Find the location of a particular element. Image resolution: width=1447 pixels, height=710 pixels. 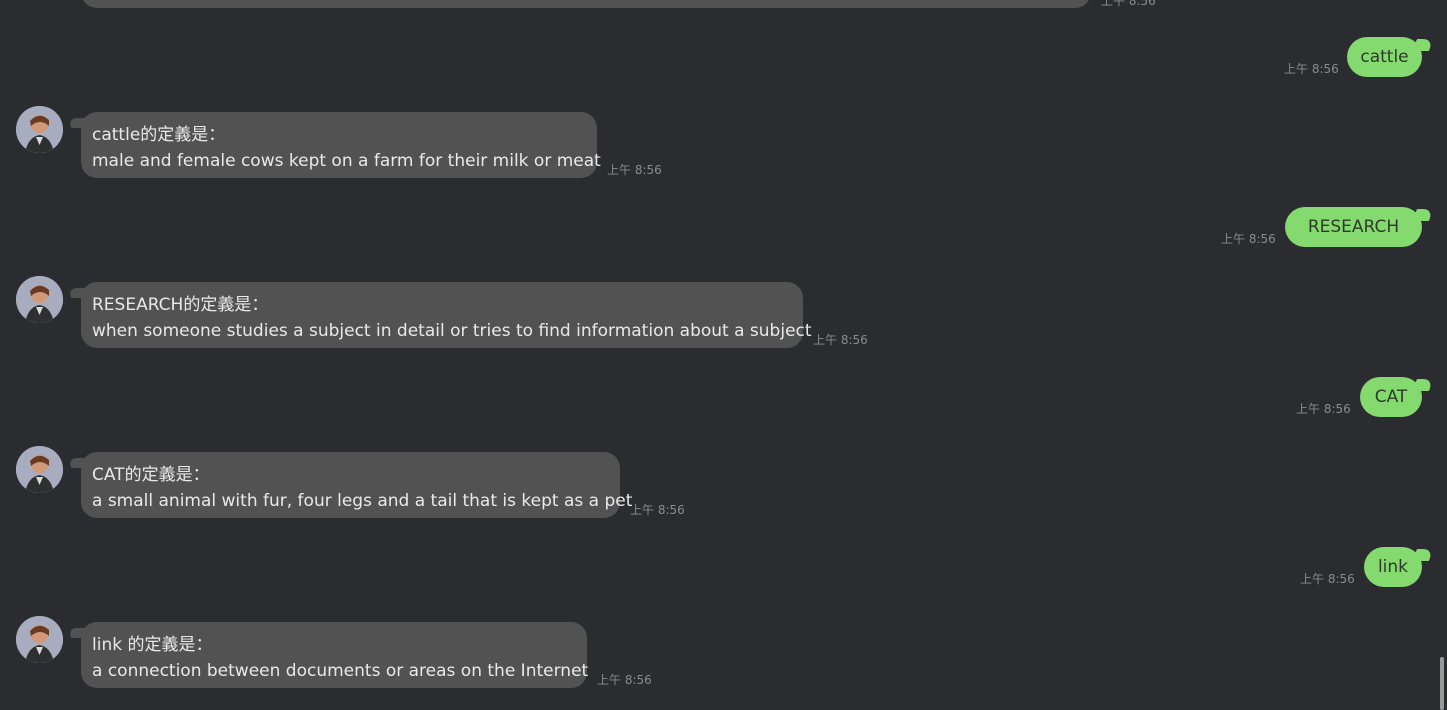

outgoing-message-bubble: RESEARCH is located at coordinates (1353, 227).